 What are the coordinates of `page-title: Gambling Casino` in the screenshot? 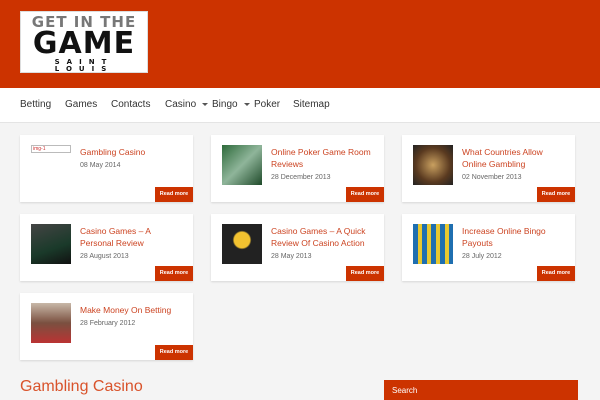 It's located at (81, 386).